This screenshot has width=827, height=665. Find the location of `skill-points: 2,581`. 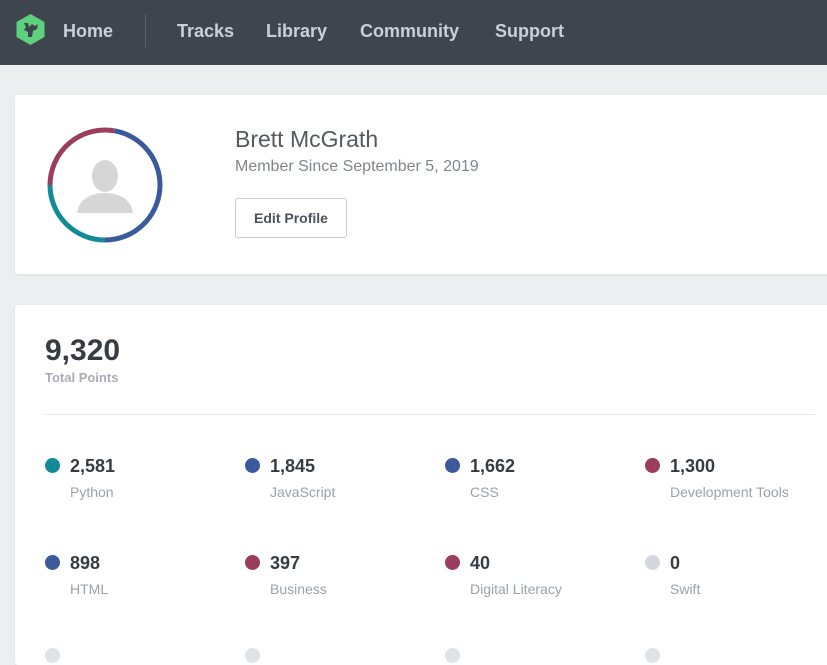

skill-points: 2,581 is located at coordinates (93, 466).